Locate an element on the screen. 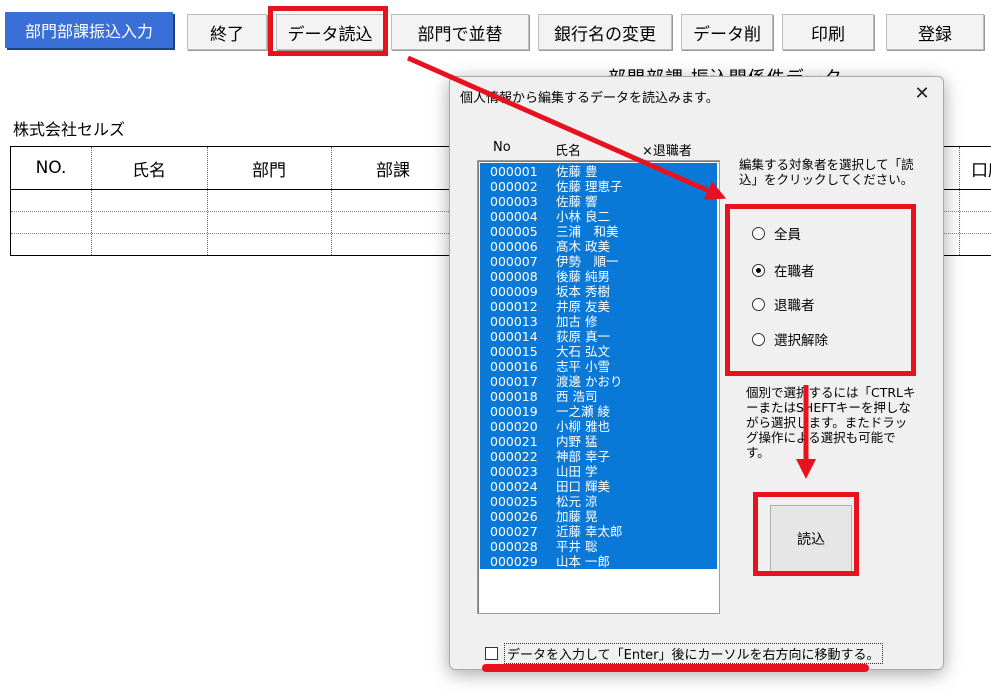  employee-name: 加藤 晃 is located at coordinates (577, 516).